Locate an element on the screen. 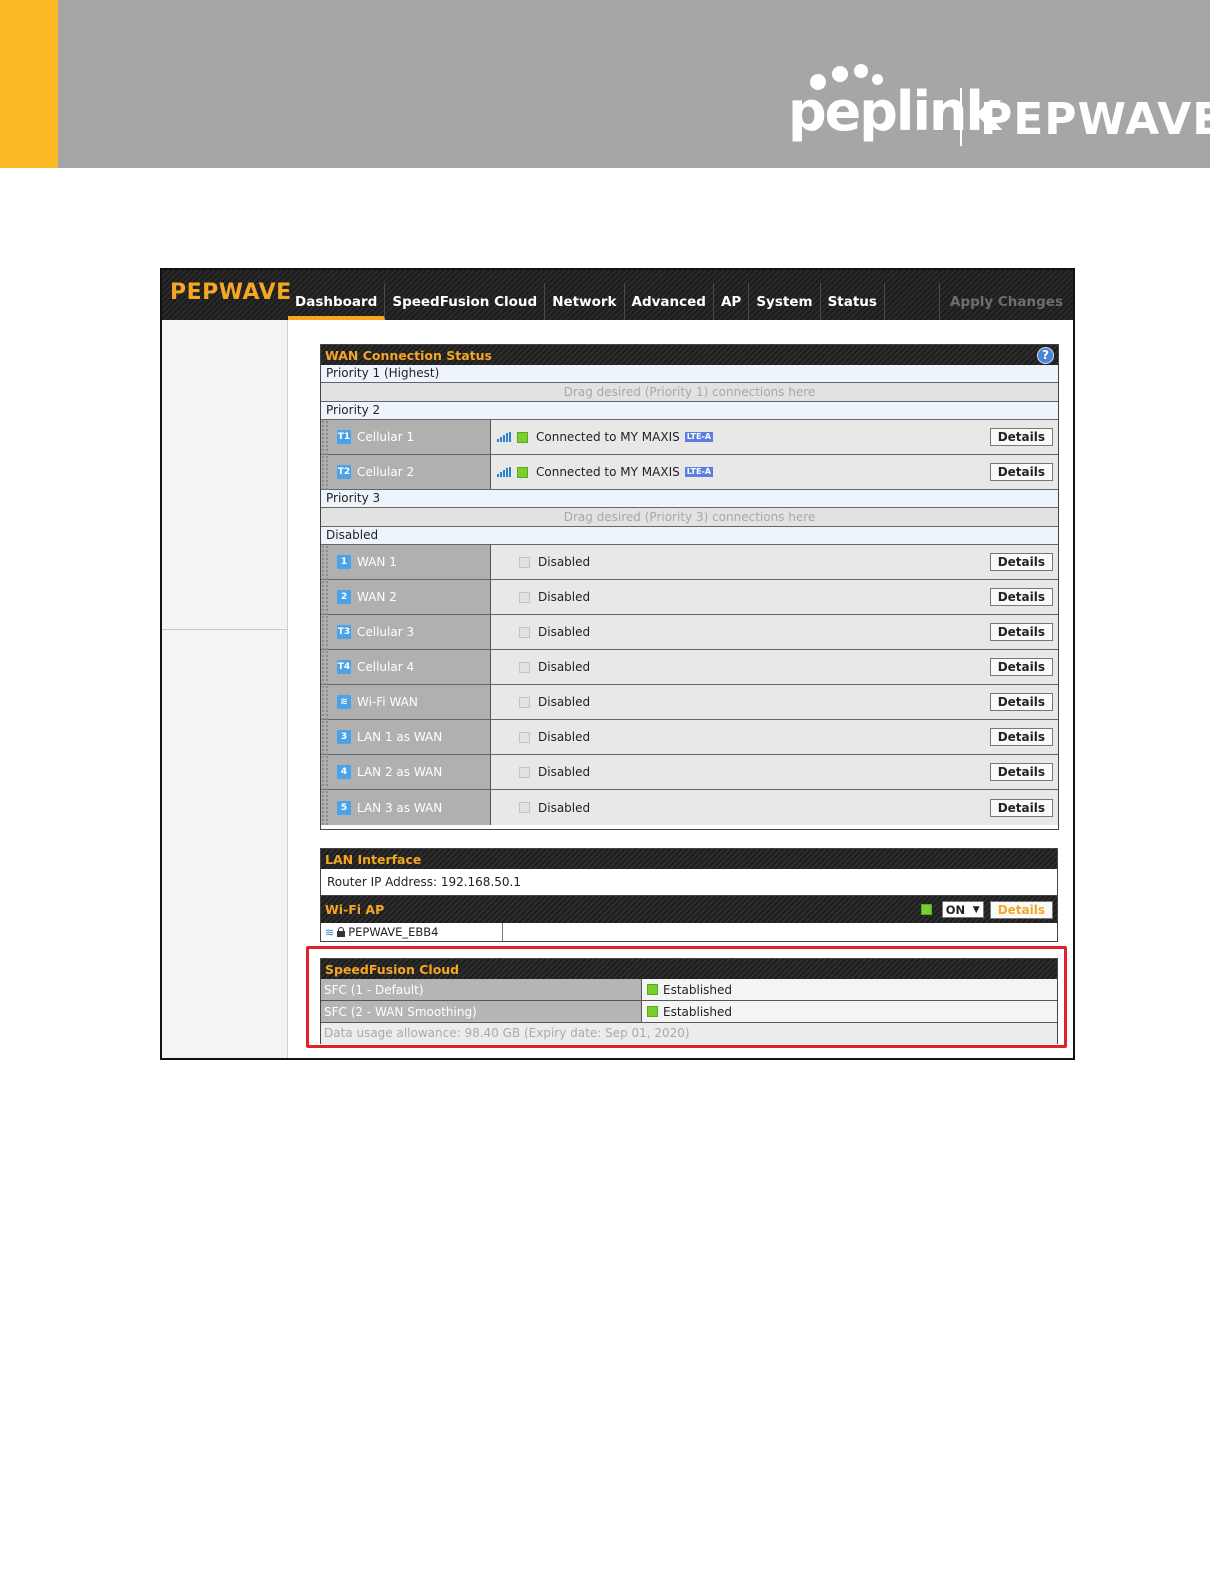 This screenshot has width=1224, height=1584. cellular-1-icon: T1 is located at coordinates (344, 437).